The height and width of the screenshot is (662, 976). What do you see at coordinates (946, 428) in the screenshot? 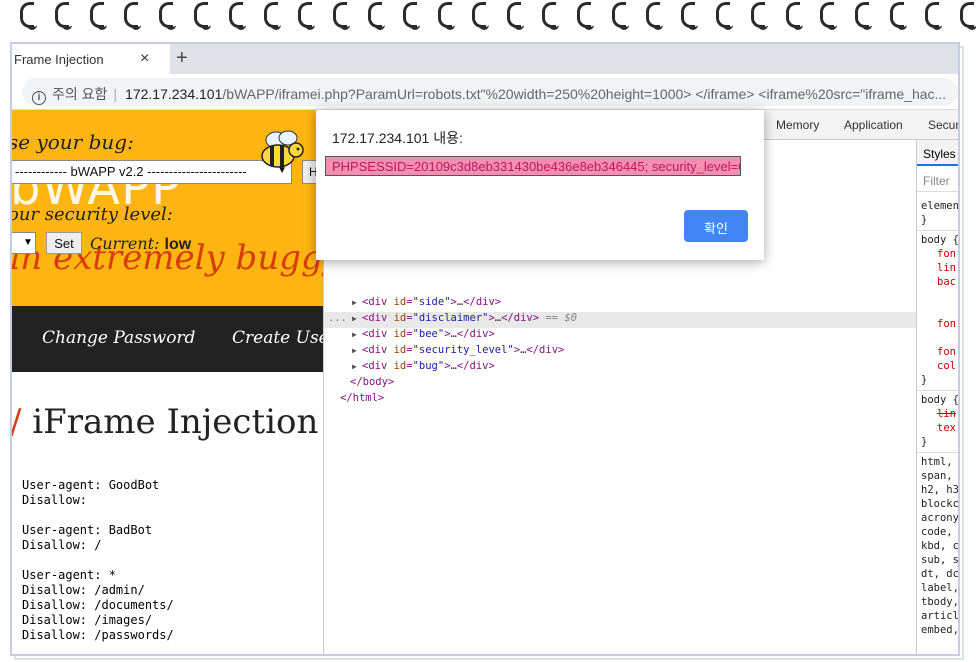
I see `style-rule-line: tex` at bounding box center [946, 428].